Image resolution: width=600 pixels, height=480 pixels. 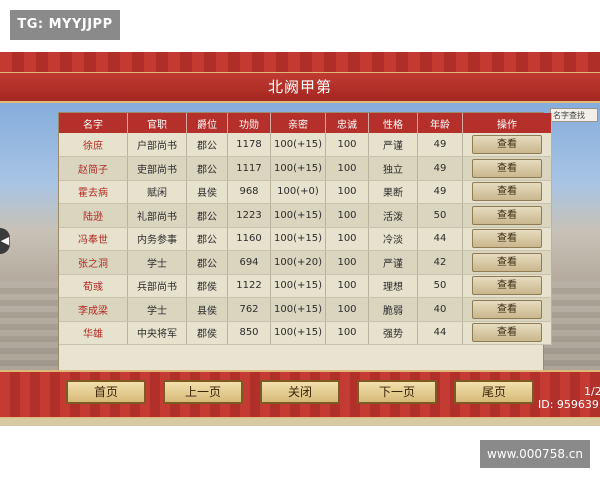 What do you see at coordinates (397, 392) in the screenshot?
I see `next-page-button: 下一页` at bounding box center [397, 392].